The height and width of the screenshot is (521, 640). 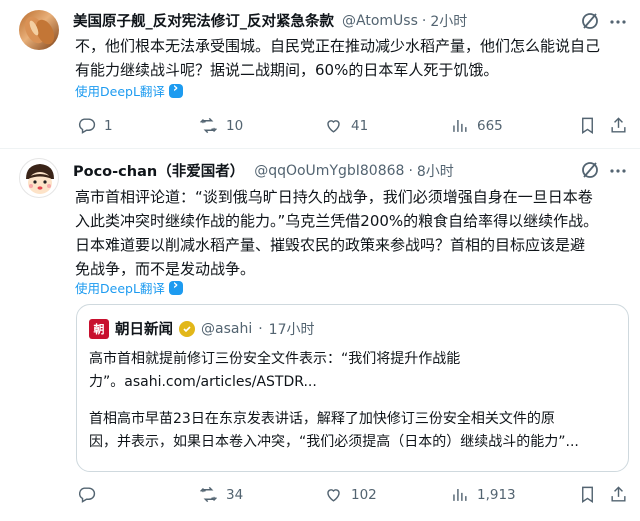 I want to click on display-name: Poco-chan（非爱国者）, so click(x=158, y=170).